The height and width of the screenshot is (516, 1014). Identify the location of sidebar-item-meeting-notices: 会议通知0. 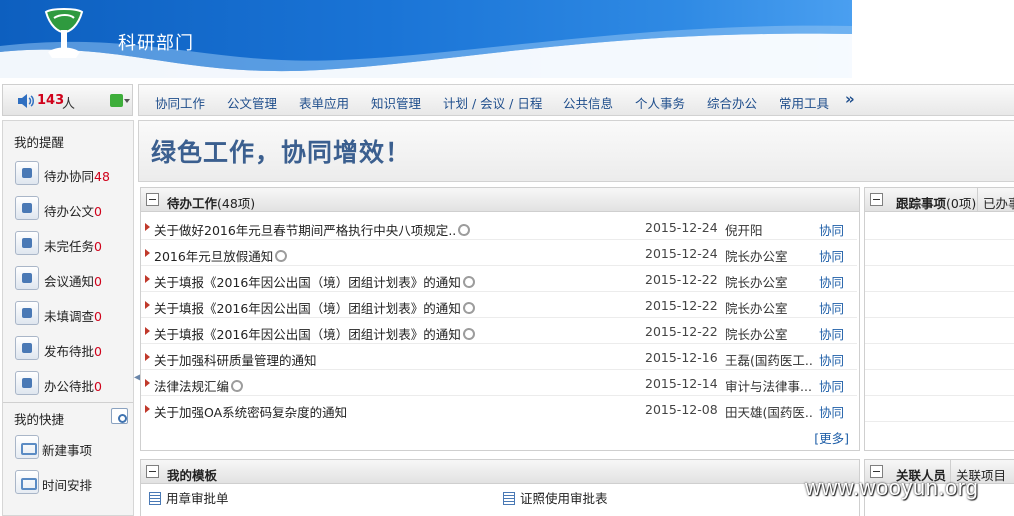
(72, 279).